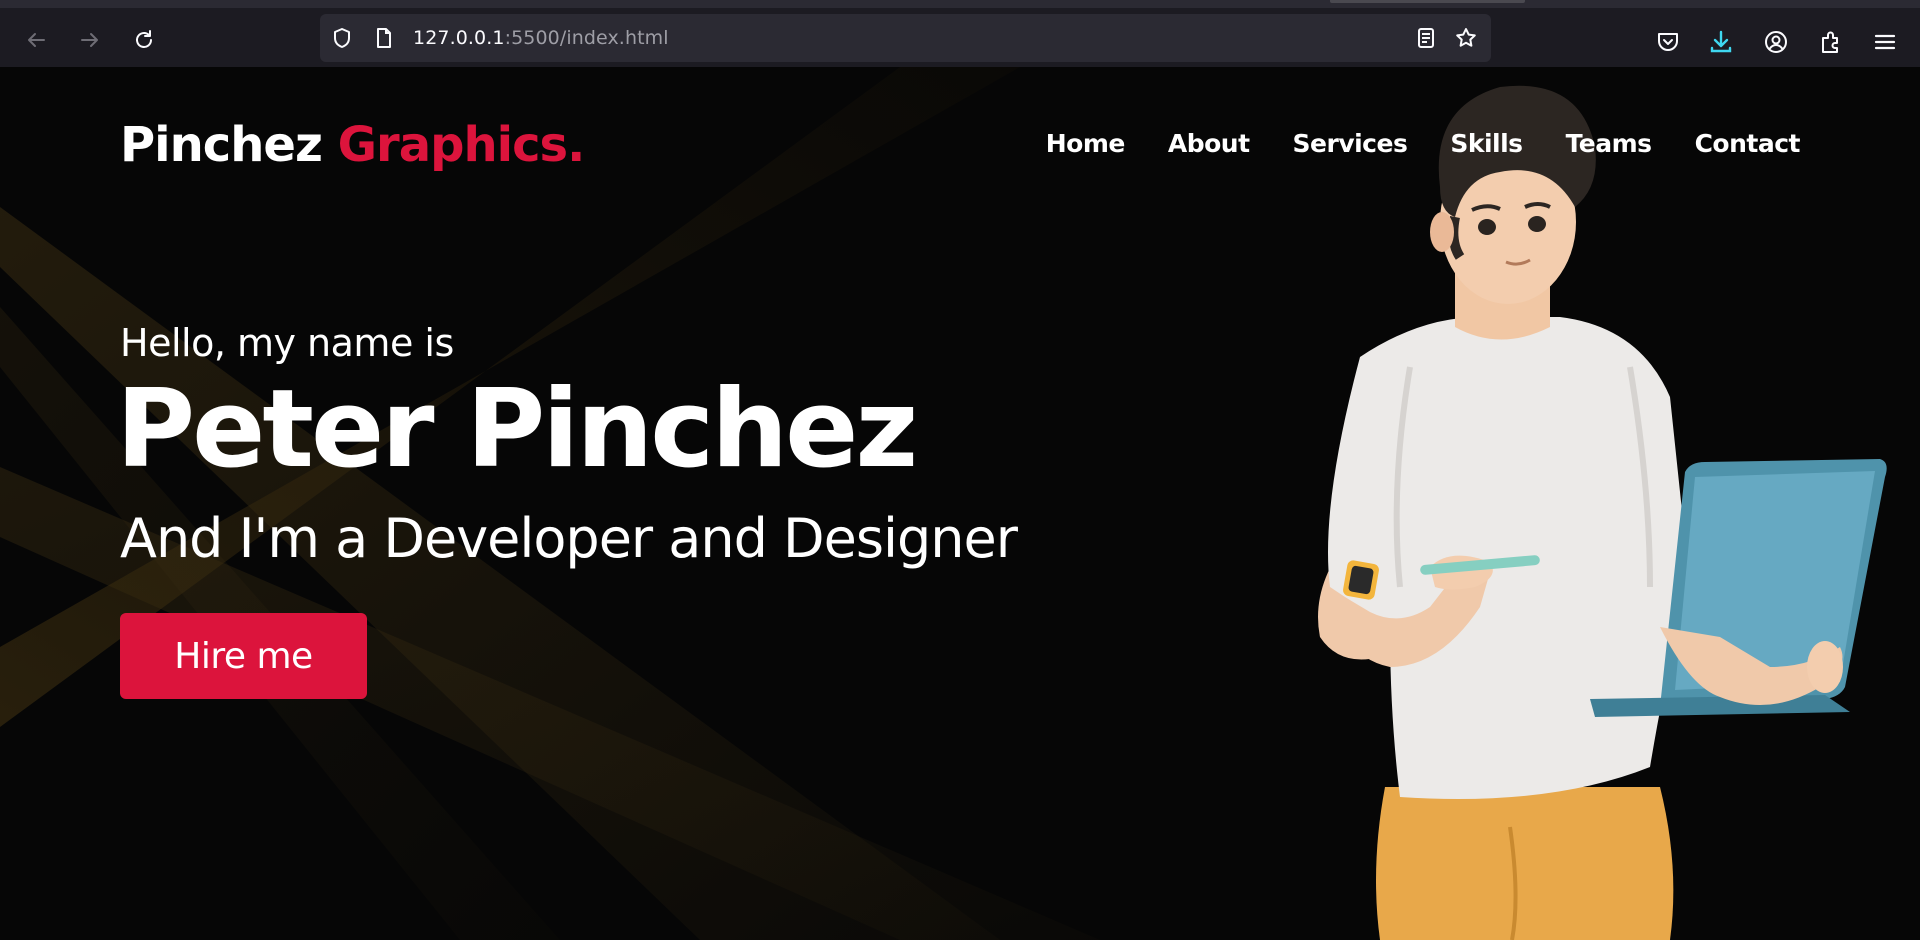  Describe the element at coordinates (1486, 143) in the screenshot. I see `nav-link-skills: Skills` at that location.